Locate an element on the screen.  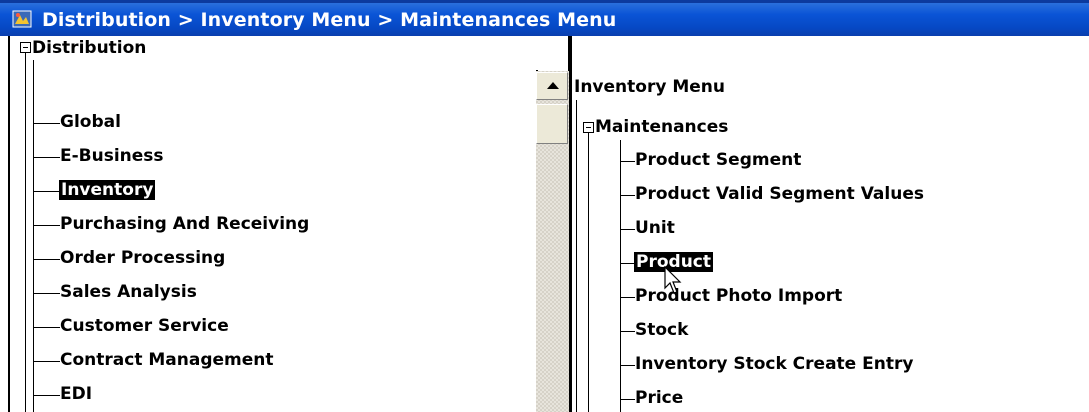
tree-item-product-segment: Product Segment is located at coordinates (718, 160).